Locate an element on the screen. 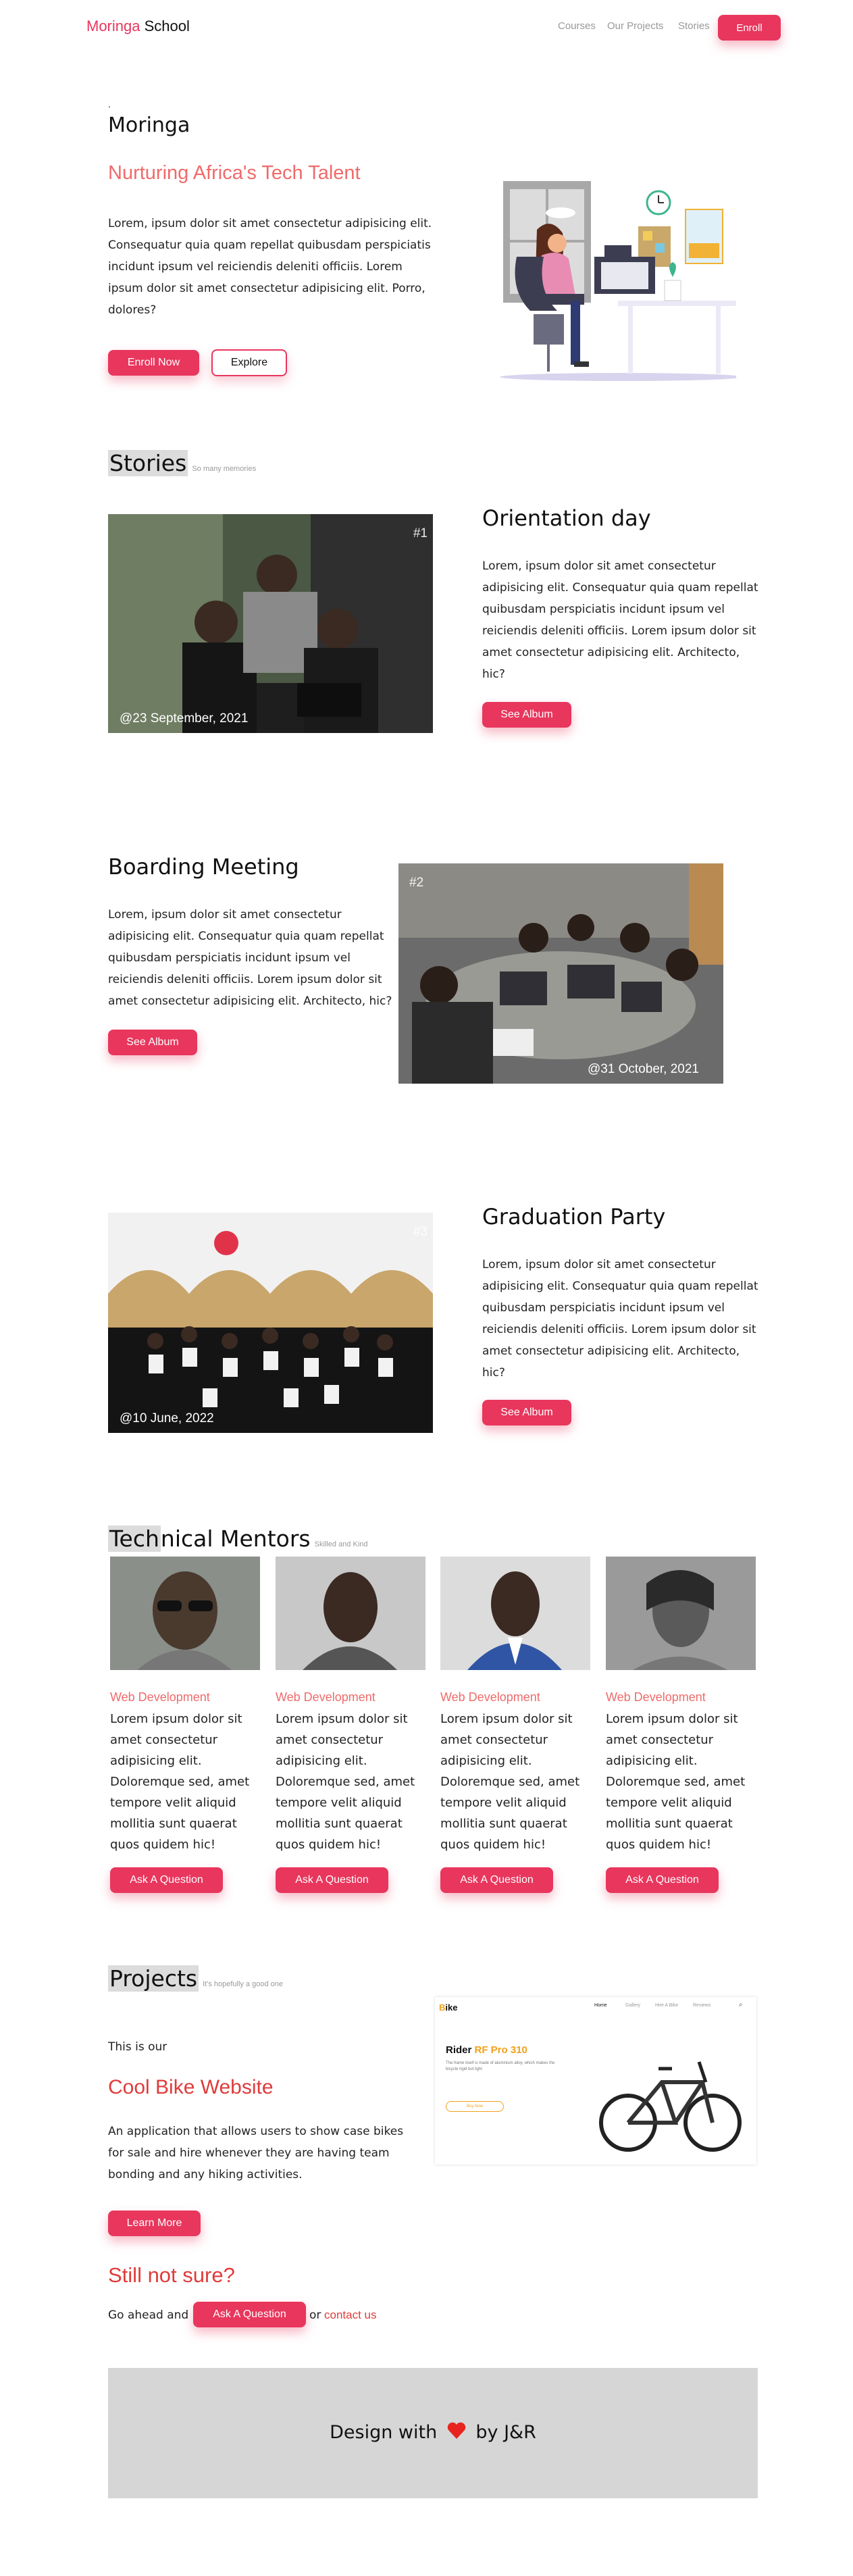 The image size is (853, 2576). preview-title-b: RF Pro 310 is located at coordinates (500, 2050).